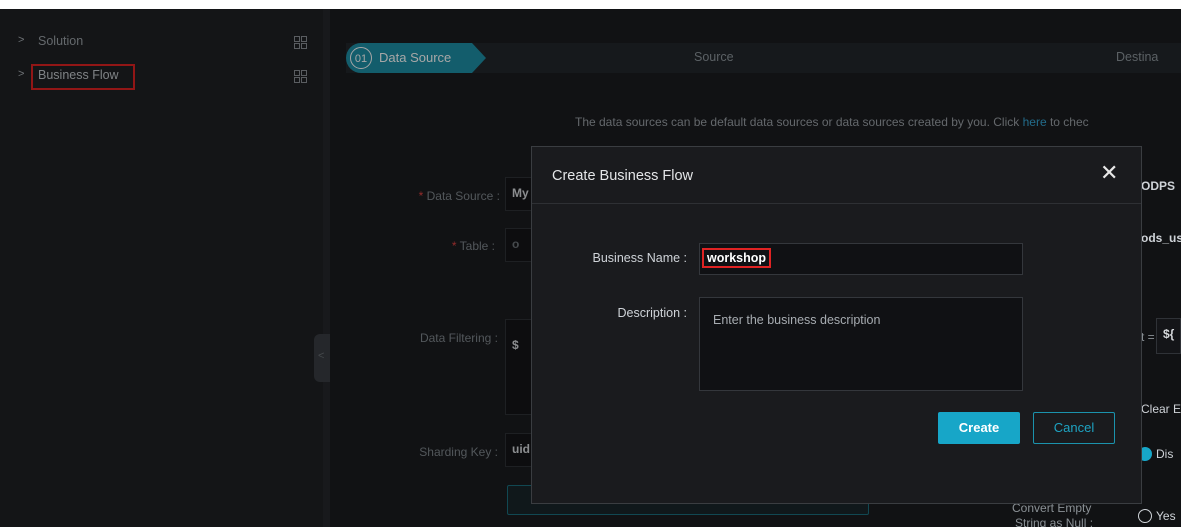  Describe the element at coordinates (623, 176) in the screenshot. I see `dialog-title: Create Business Flow` at that location.